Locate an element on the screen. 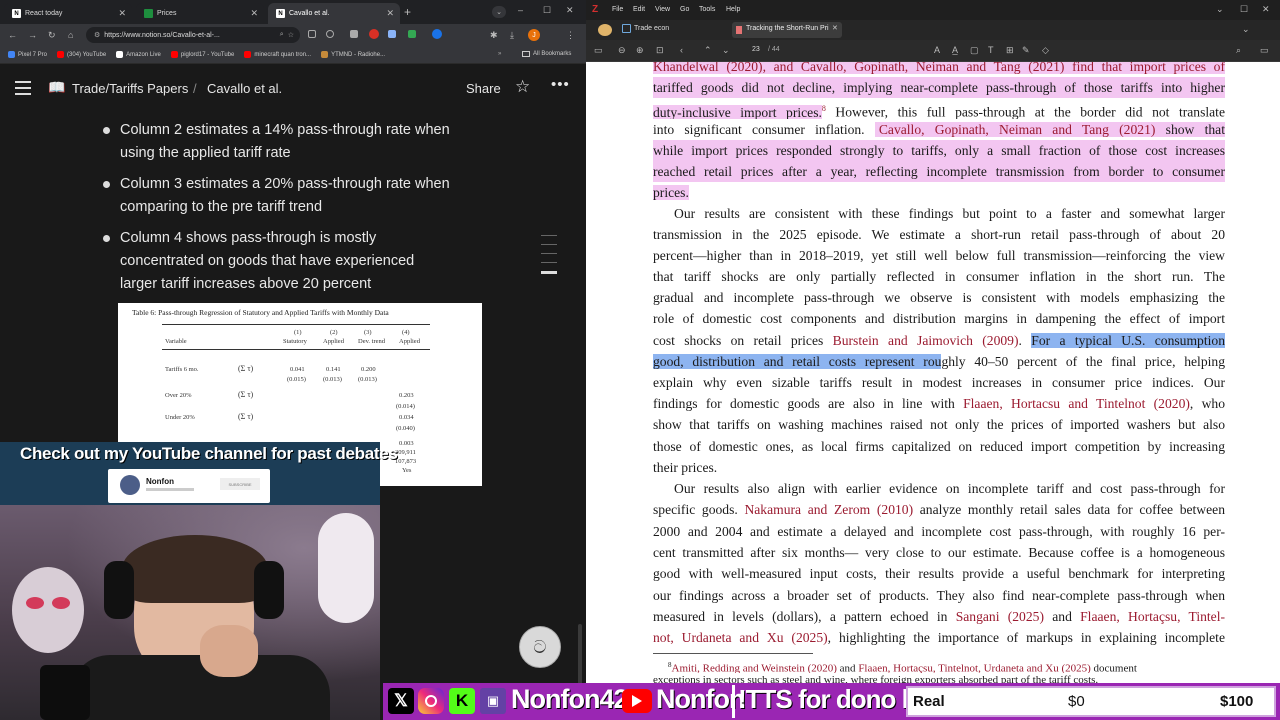 The height and width of the screenshot is (720, 1280). menu-edit: Edit is located at coordinates (639, 9).